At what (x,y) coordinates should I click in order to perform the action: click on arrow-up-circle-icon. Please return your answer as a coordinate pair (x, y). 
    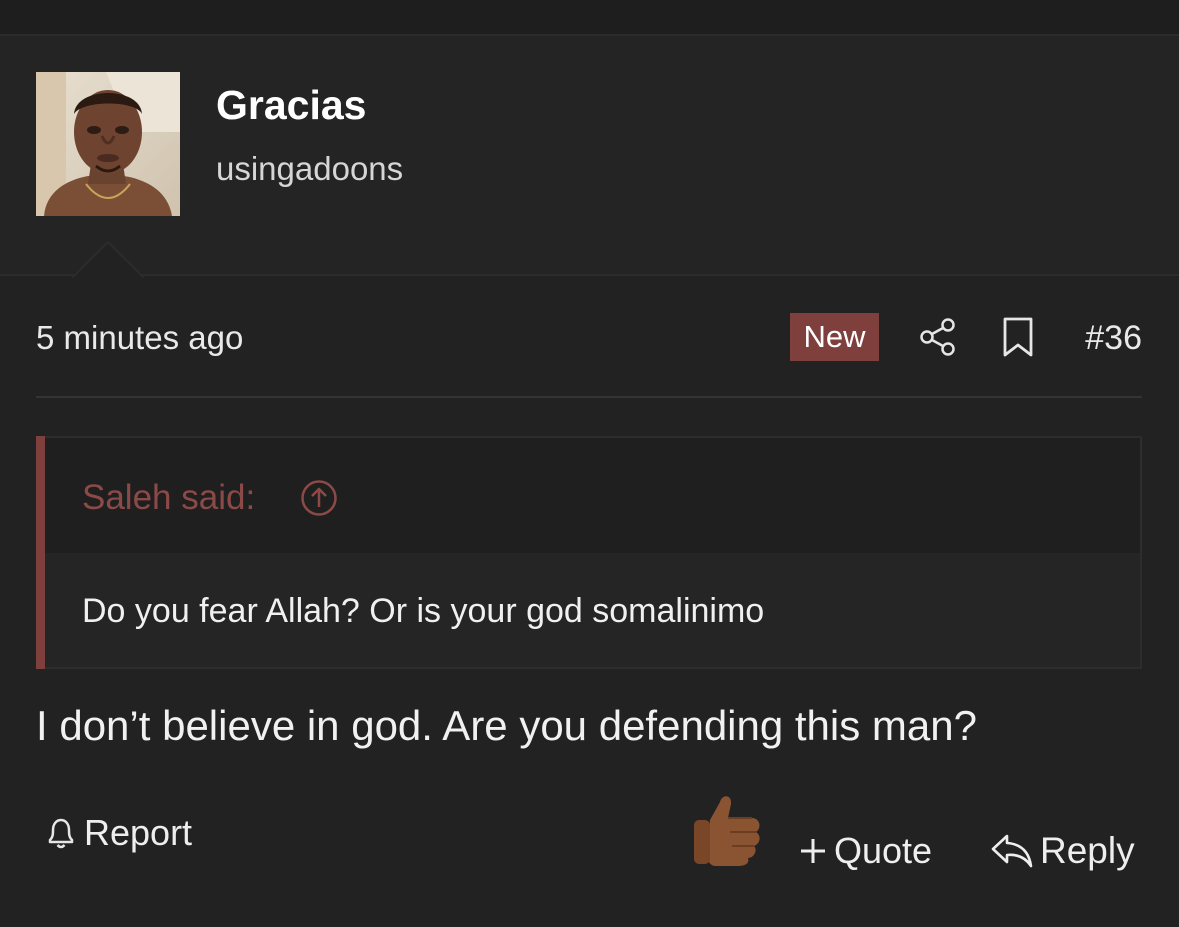
    Looking at the image, I should click on (319, 498).